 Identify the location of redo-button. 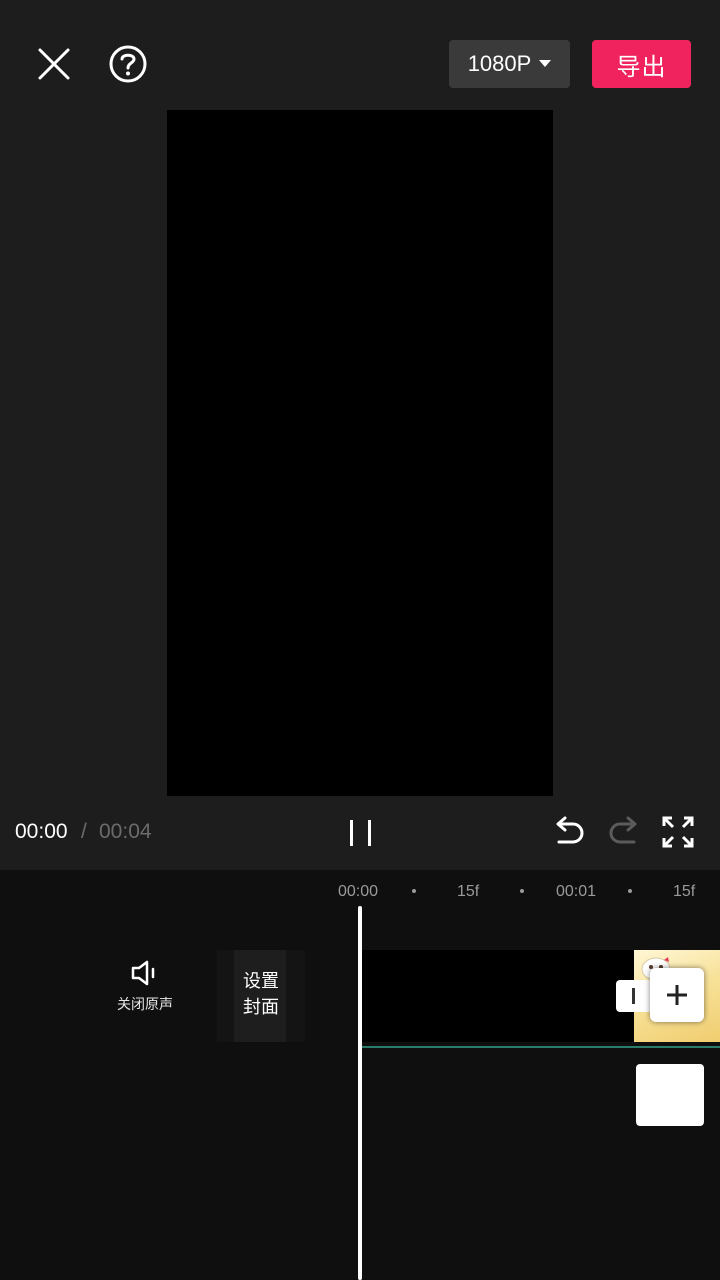
(624, 832).